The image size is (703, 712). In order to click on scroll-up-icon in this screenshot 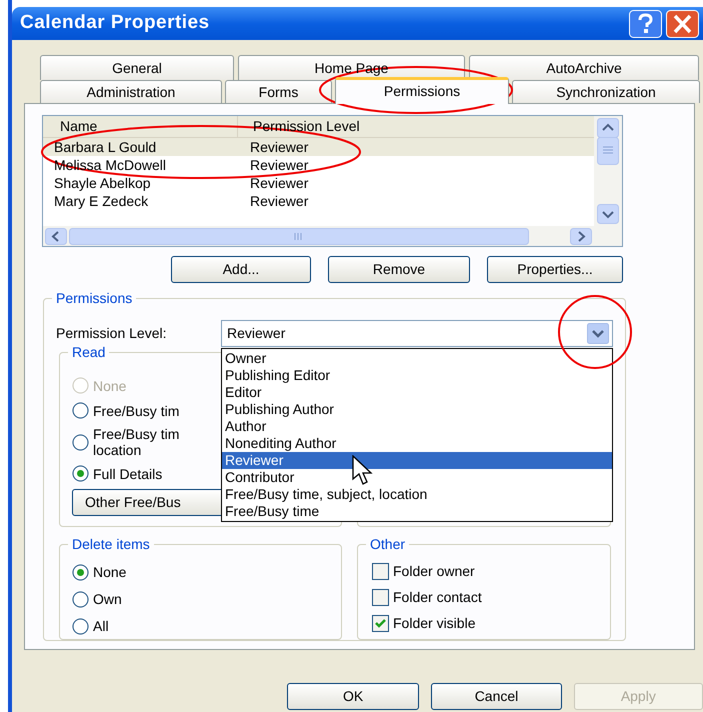, I will do `click(608, 128)`.